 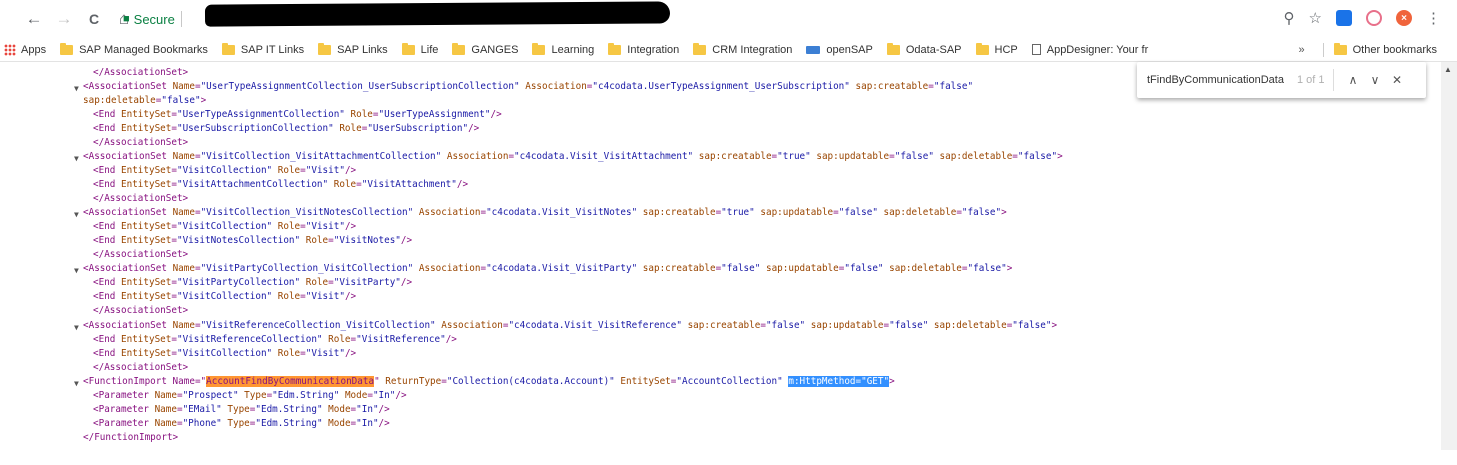 I want to click on bookmark-folder: Odata-SAP, so click(x=924, y=49).